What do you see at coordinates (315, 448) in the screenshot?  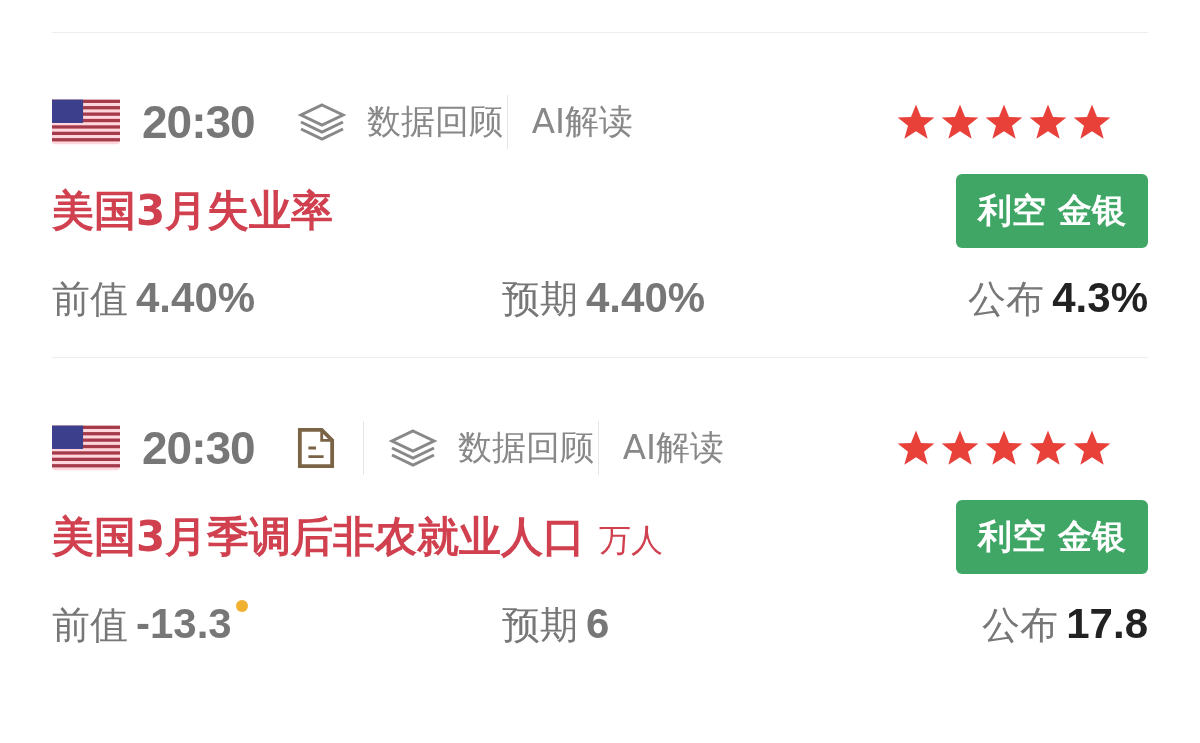 I see `document-icon` at bounding box center [315, 448].